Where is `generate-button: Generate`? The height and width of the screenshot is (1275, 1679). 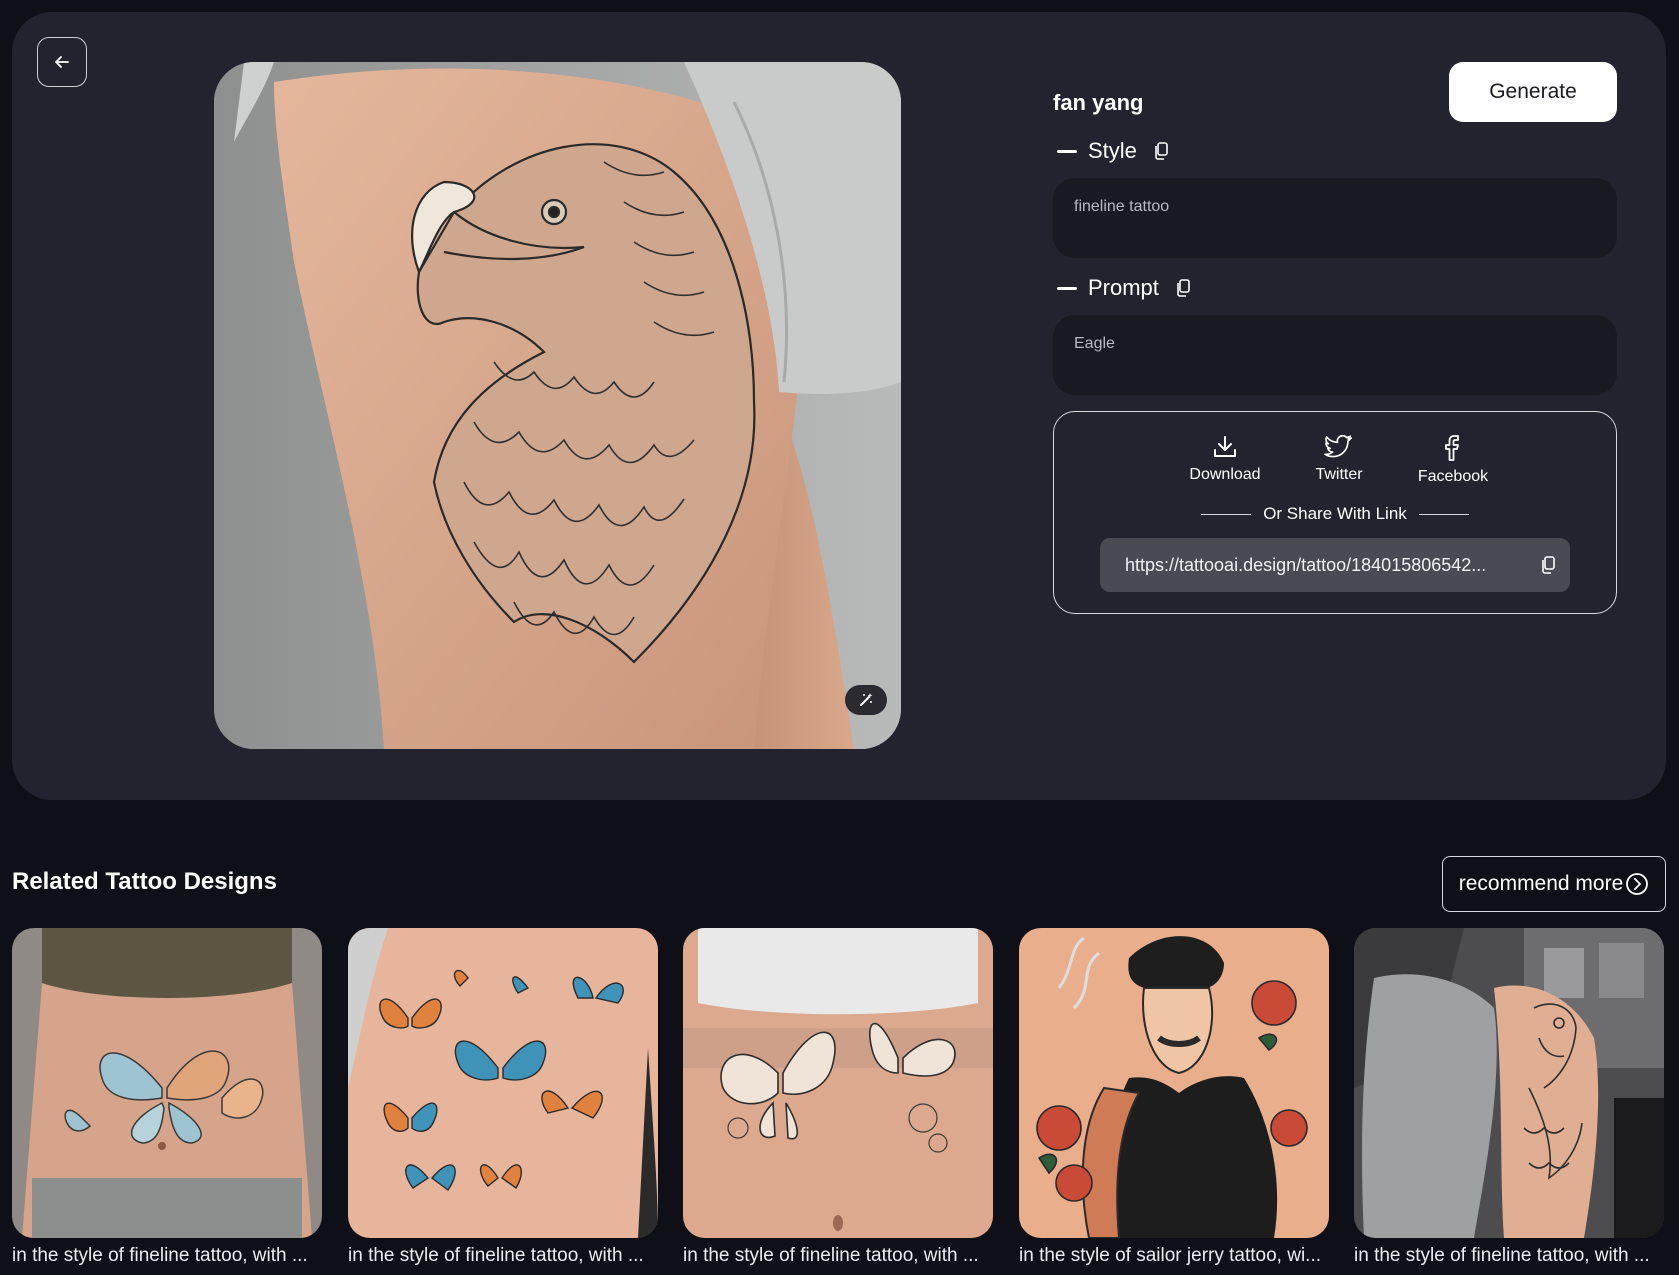
generate-button: Generate is located at coordinates (1533, 92).